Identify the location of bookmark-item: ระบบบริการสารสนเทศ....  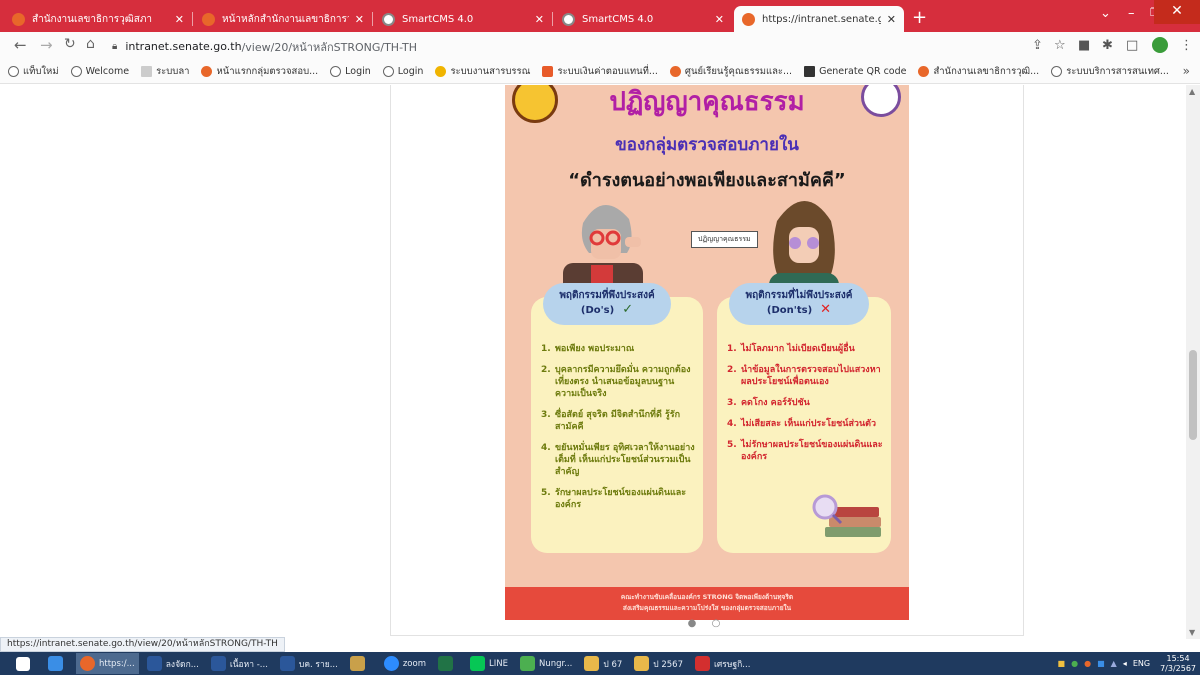
(1110, 71).